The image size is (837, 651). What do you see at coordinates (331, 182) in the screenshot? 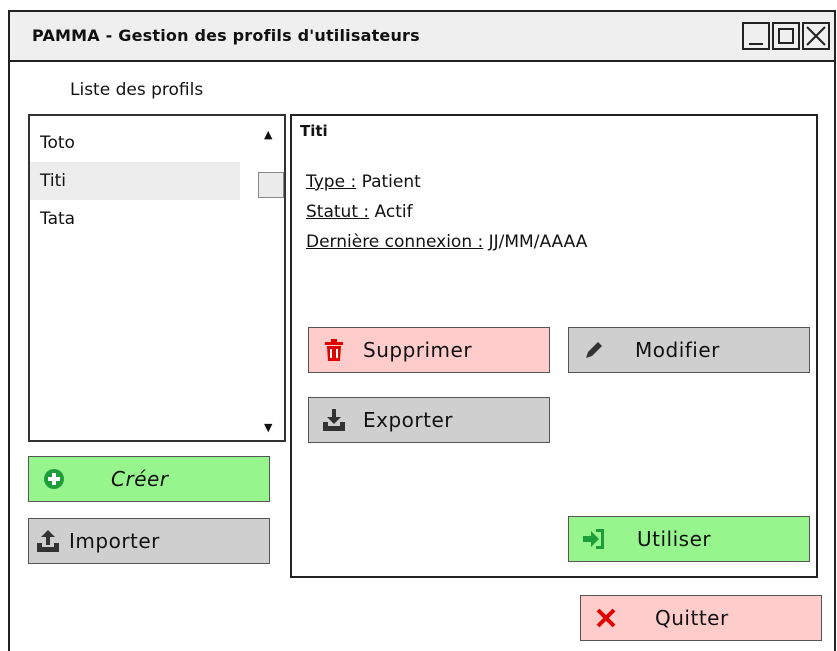
I see `type-label: Type :` at bounding box center [331, 182].